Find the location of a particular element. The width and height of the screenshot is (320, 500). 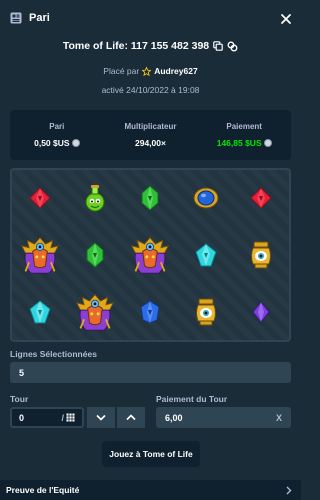

round-up-button is located at coordinates (131, 417).